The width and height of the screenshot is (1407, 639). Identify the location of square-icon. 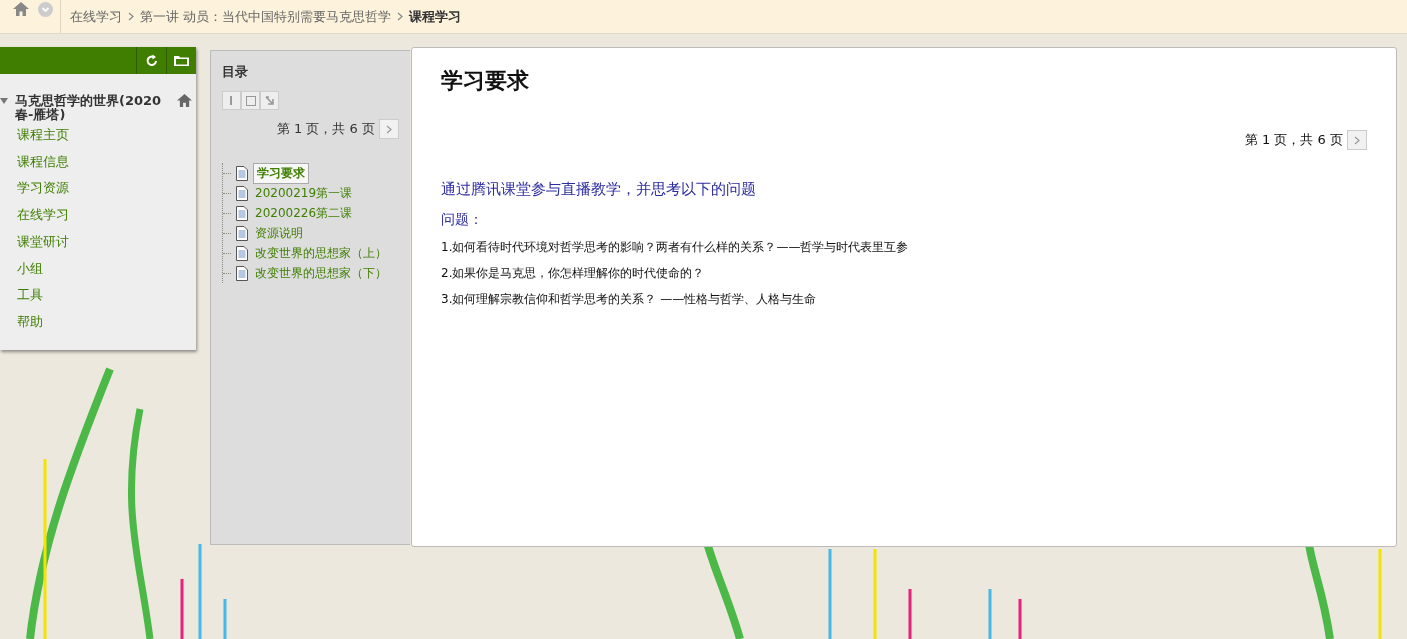
(250, 100).